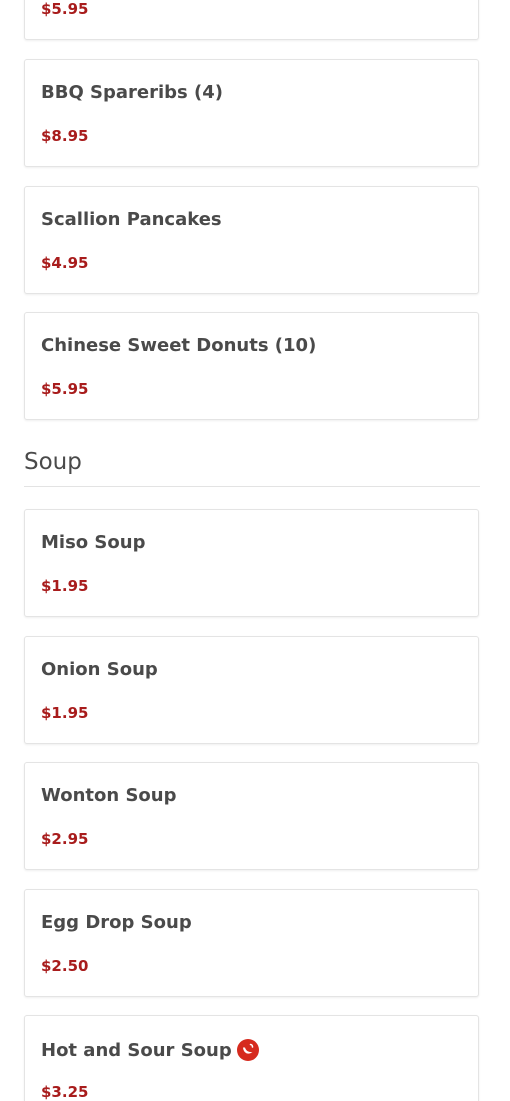 The image size is (510, 1101). I want to click on menu-item-price: $2.50, so click(65, 966).